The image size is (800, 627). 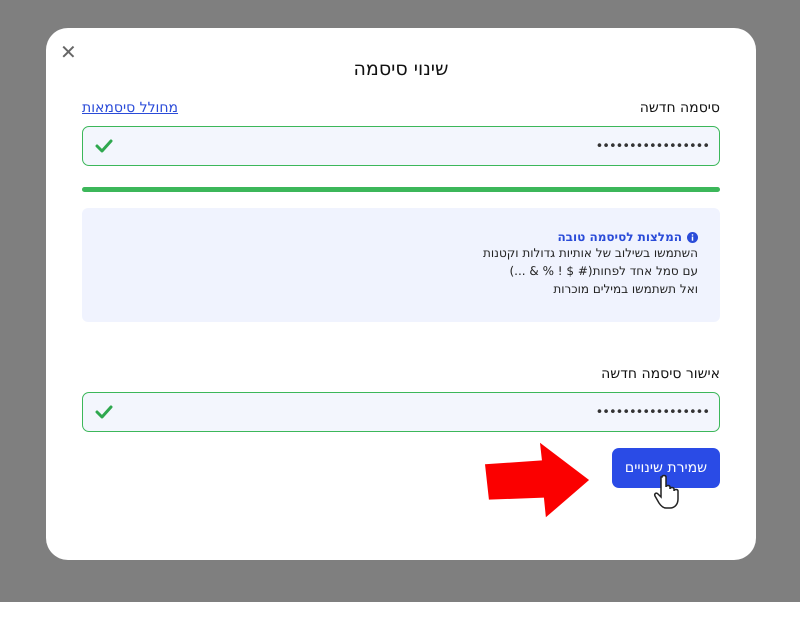 What do you see at coordinates (401, 69) in the screenshot?
I see `dialog-title: שינוי סיסמה` at bounding box center [401, 69].